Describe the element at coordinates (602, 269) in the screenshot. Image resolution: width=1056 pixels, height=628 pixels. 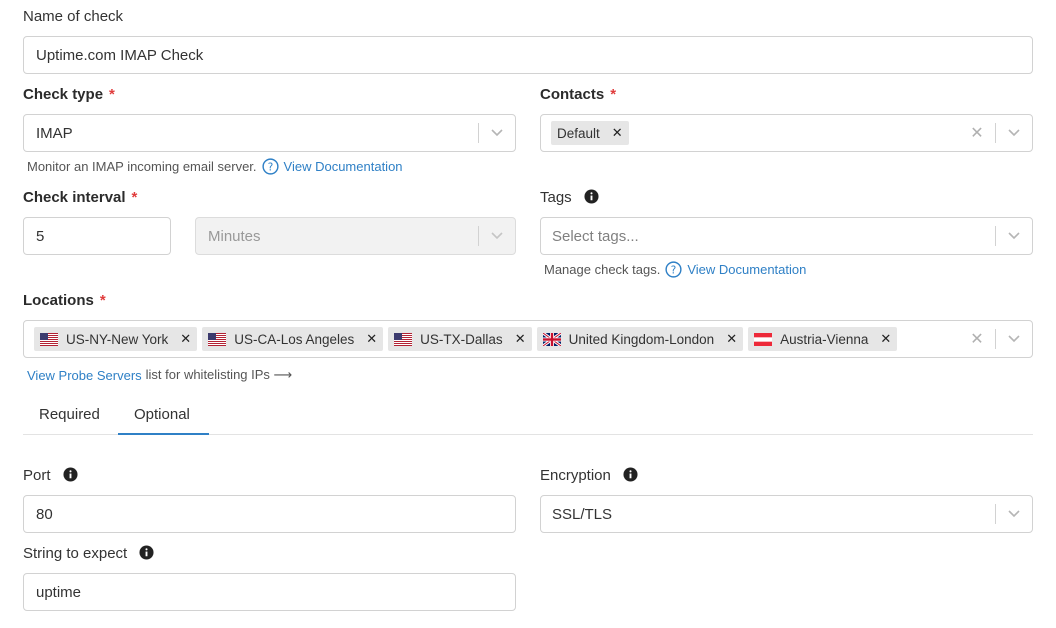
I see `tags-hint-text: Manage check tags.` at that location.